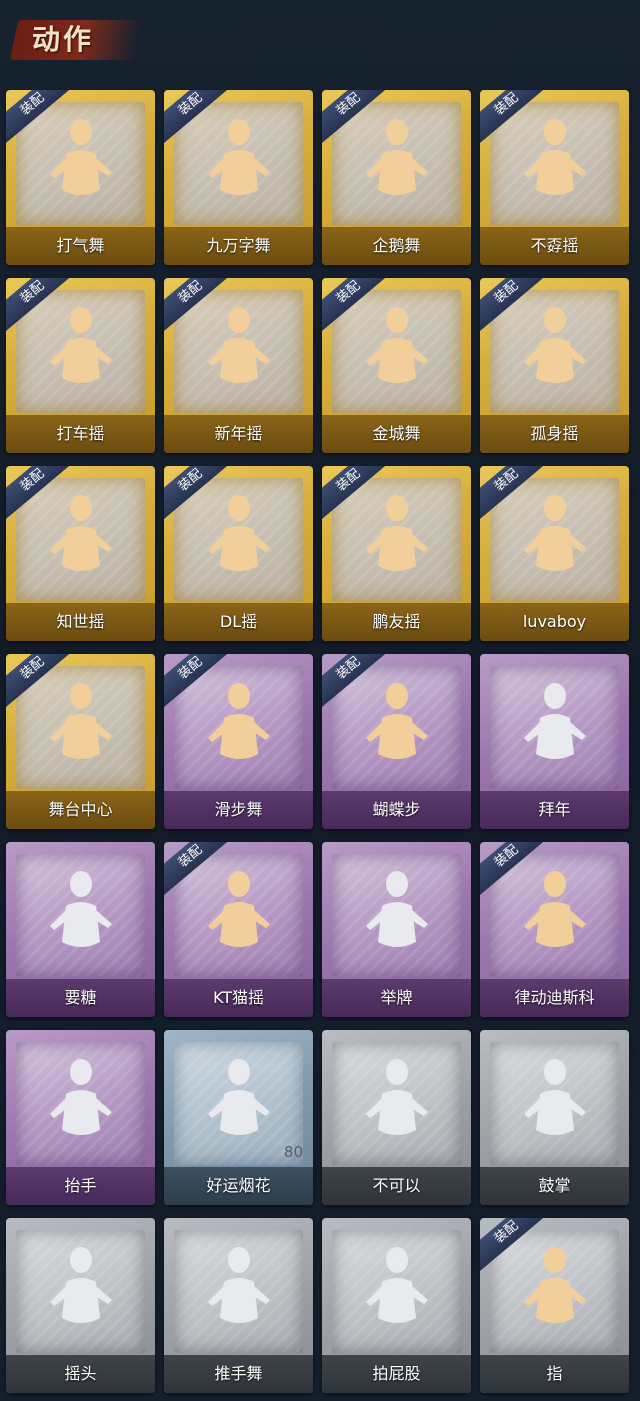 Image resolution: width=640 pixels, height=1401 pixels. What do you see at coordinates (554, 997) in the screenshot?
I see `emote-label: 律动迪斯科` at bounding box center [554, 997].